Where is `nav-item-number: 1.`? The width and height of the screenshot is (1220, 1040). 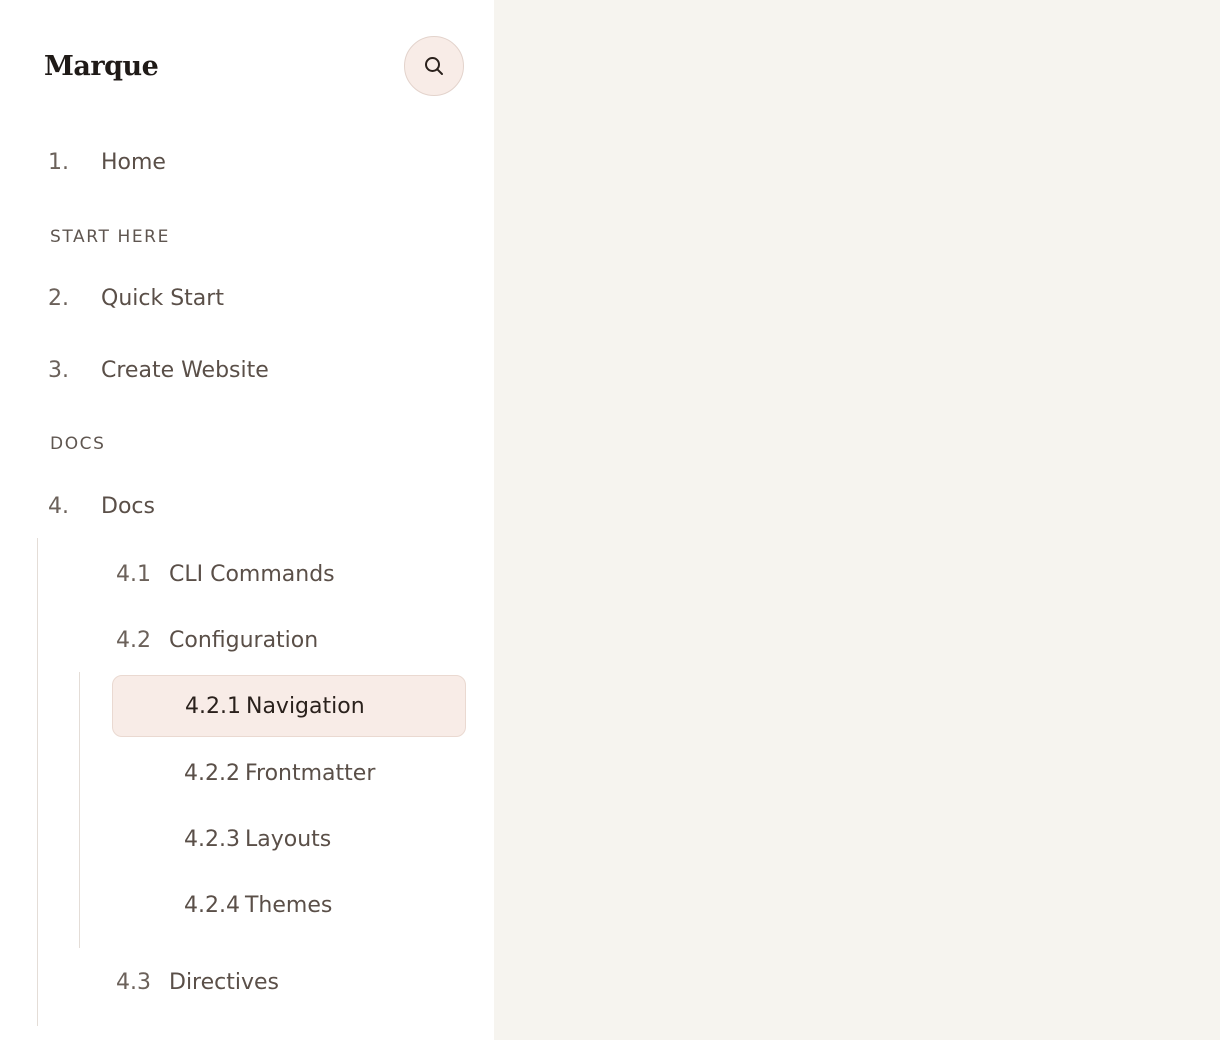
nav-item-number: 1. is located at coordinates (58, 162).